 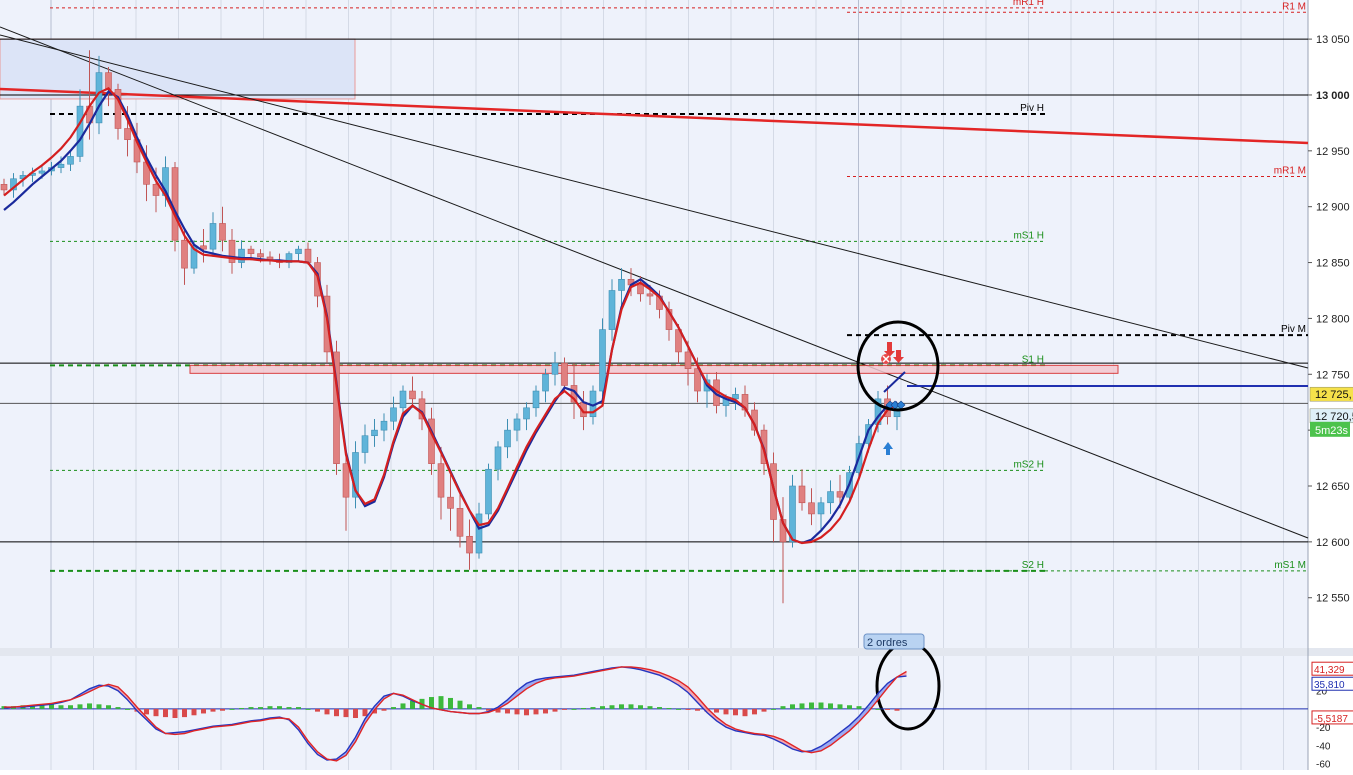 What do you see at coordinates (1329, 685) in the screenshot?
I see `oscillator-value-label: 35,810` at bounding box center [1329, 685].